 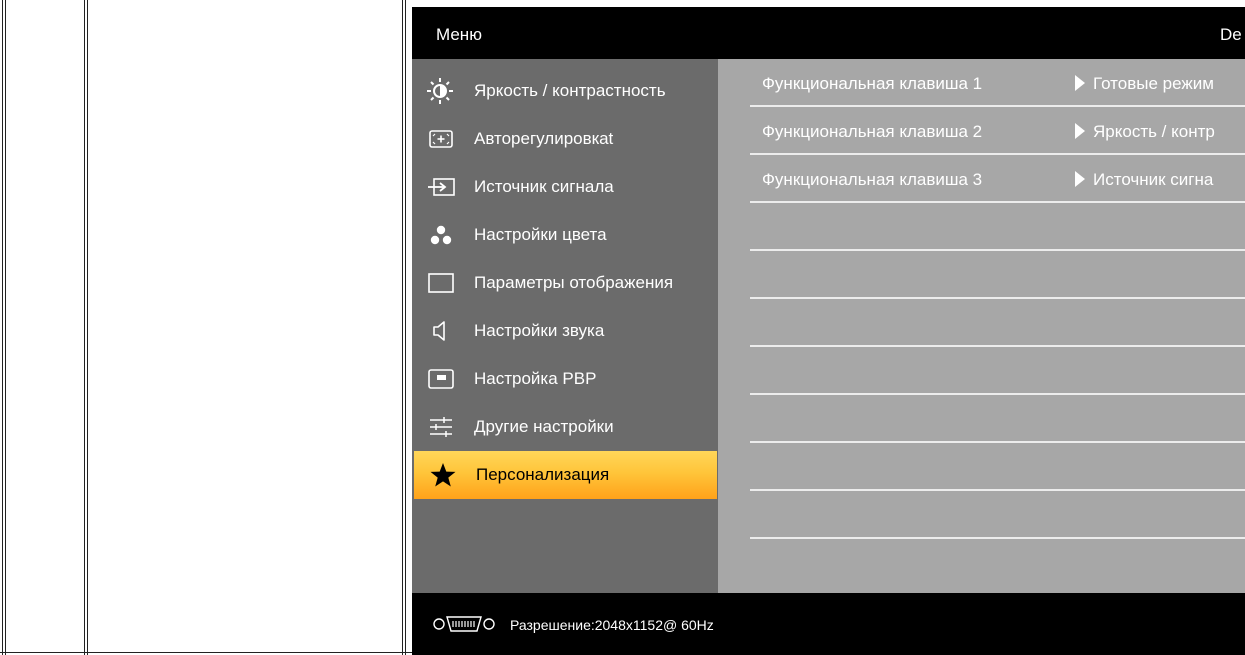 I want to click on shortcut-key-2-row: Функциональная клавиша 2 Яркость / контр, so click(x=997, y=131).